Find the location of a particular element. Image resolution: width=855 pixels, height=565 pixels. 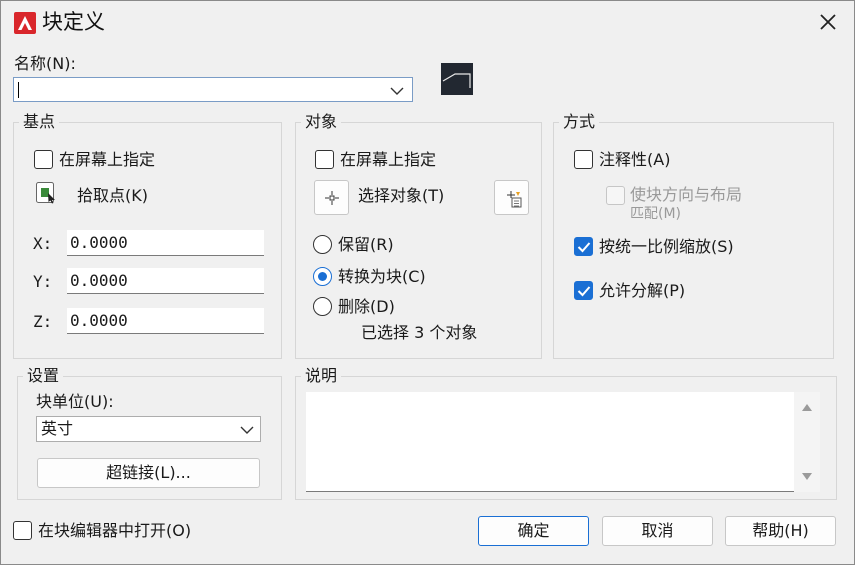

scale-uniformly-label: 按统一比例缩放(S) is located at coordinates (666, 246).